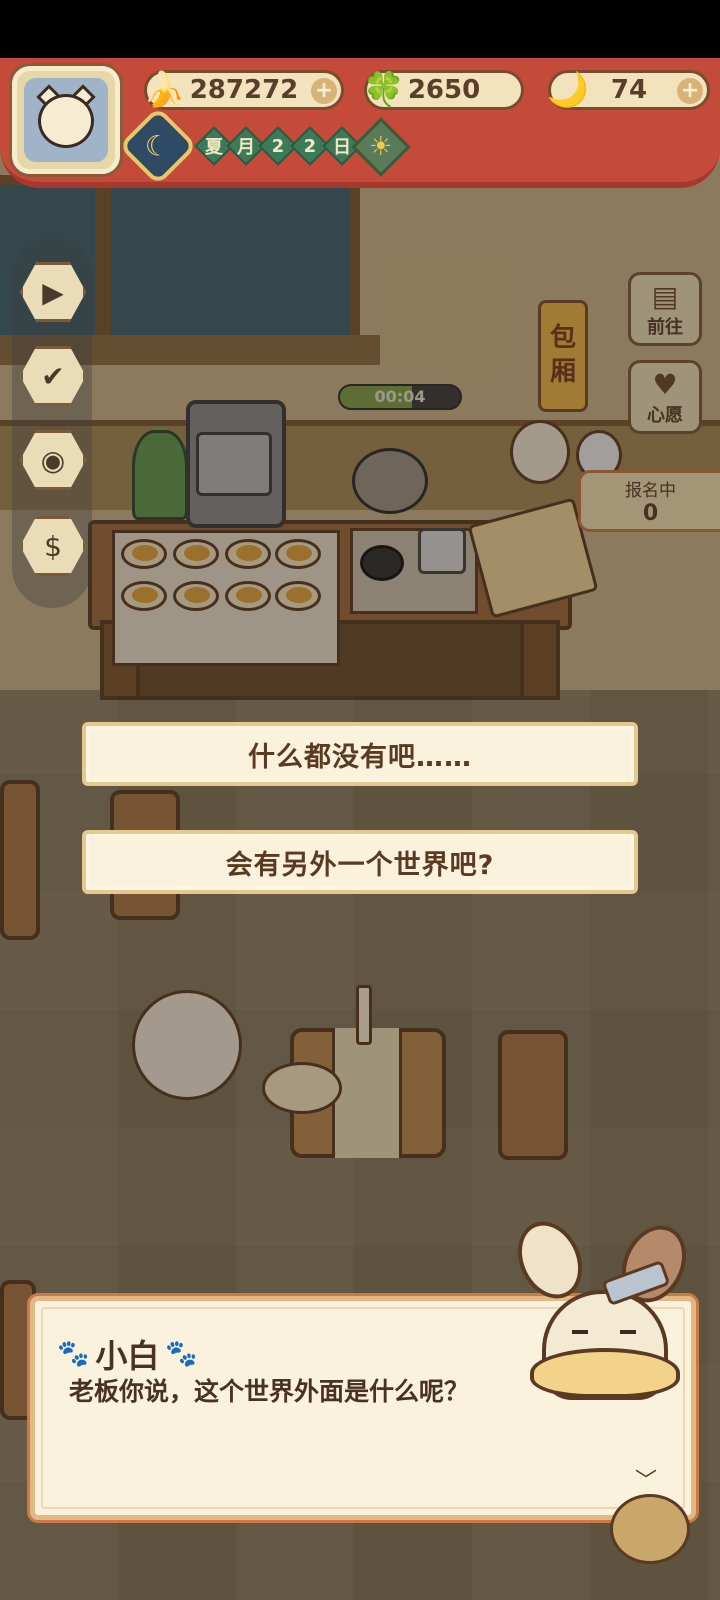  I want to click on player-avatar, so click(66, 120).